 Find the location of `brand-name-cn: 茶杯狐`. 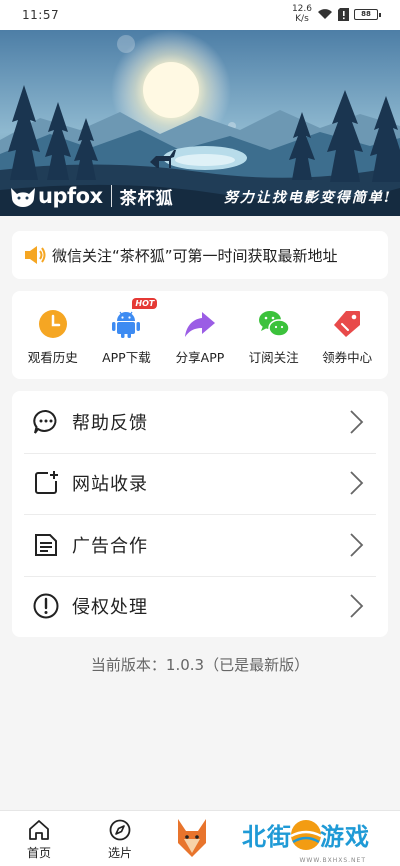

brand-name-cn: 茶杯狐 is located at coordinates (146, 198).